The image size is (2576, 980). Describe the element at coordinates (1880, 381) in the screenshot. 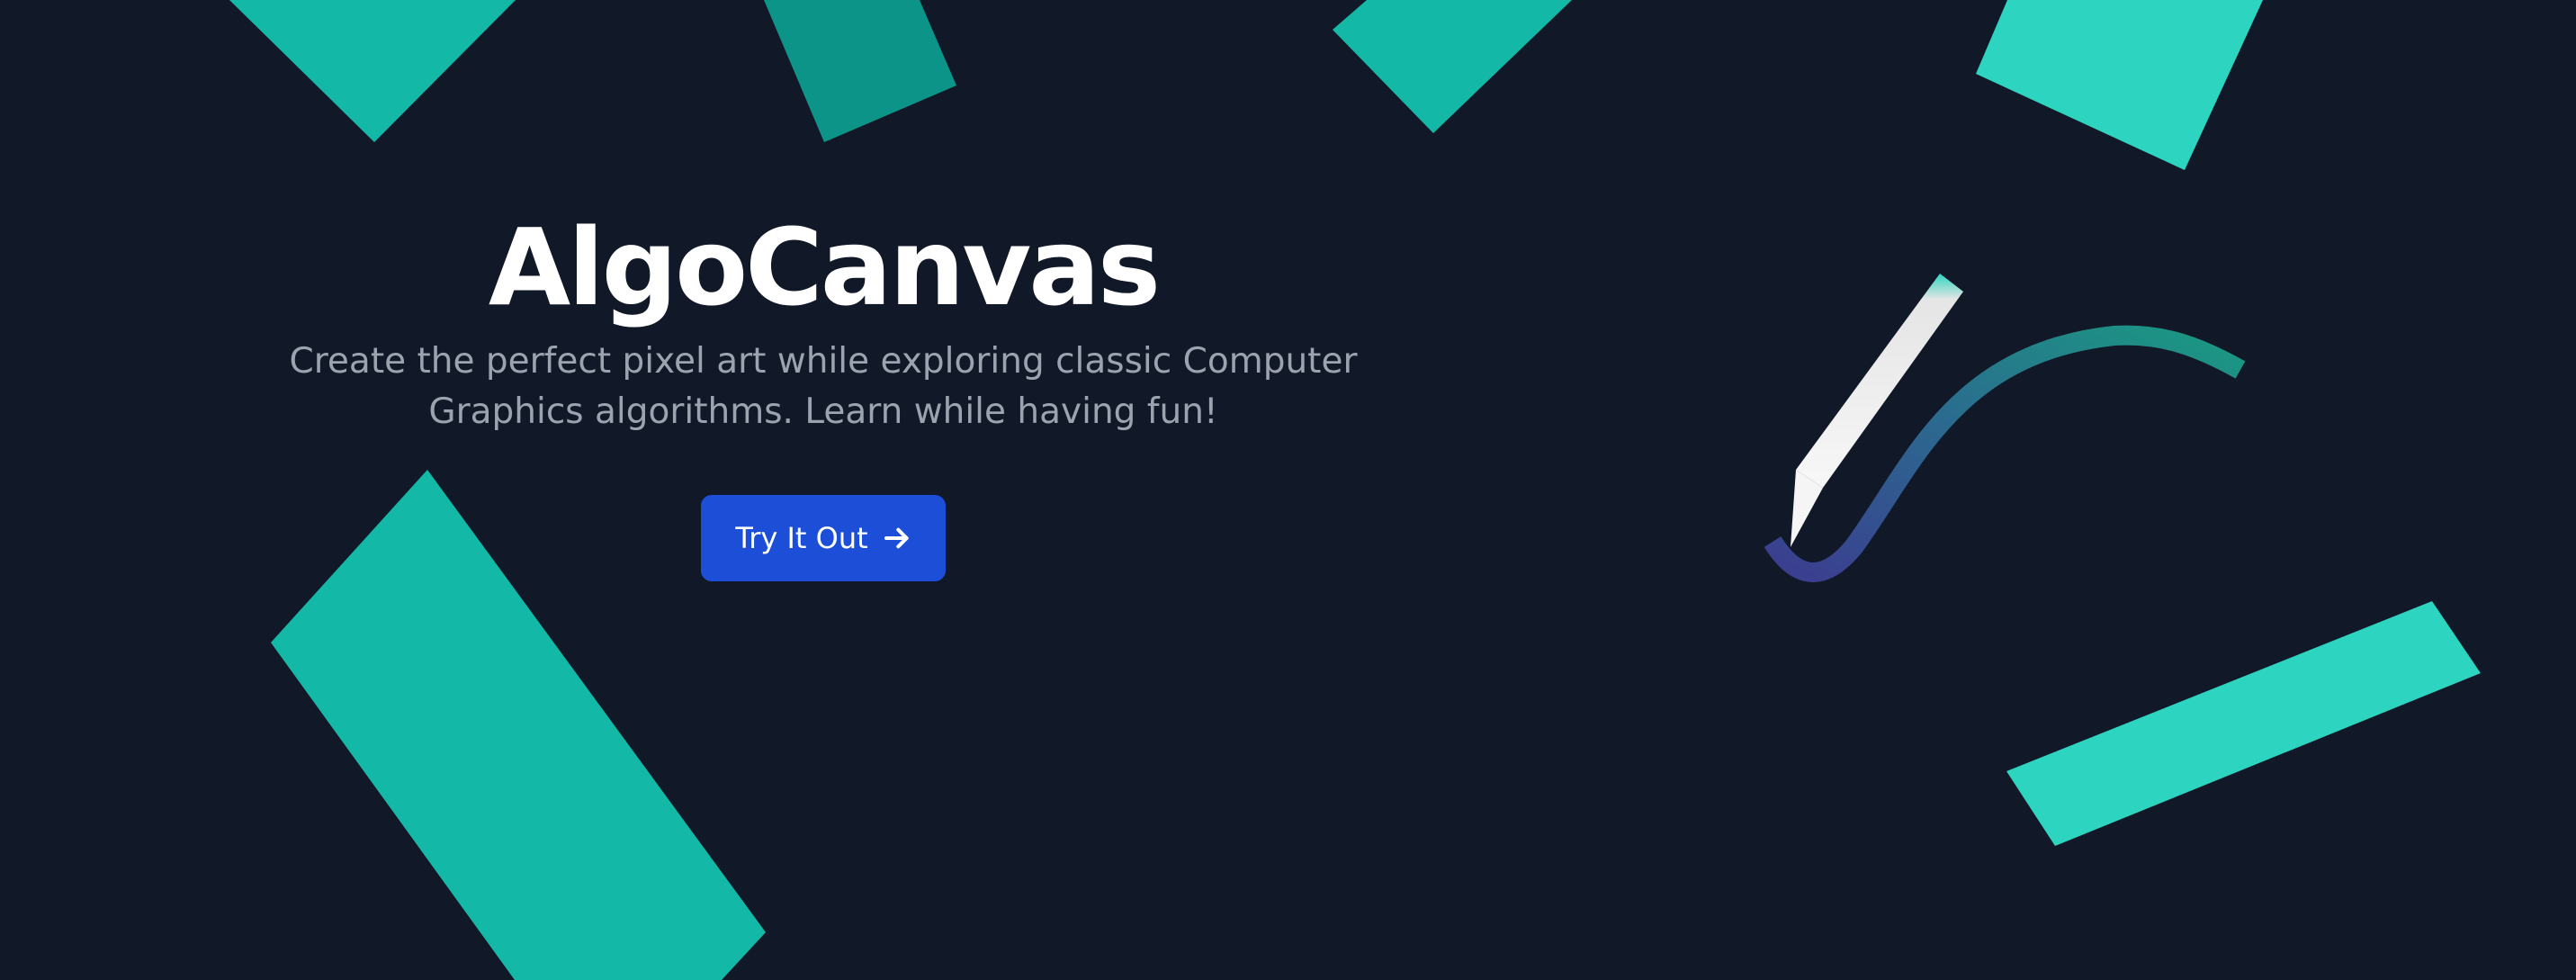

I see `pencil-body` at that location.